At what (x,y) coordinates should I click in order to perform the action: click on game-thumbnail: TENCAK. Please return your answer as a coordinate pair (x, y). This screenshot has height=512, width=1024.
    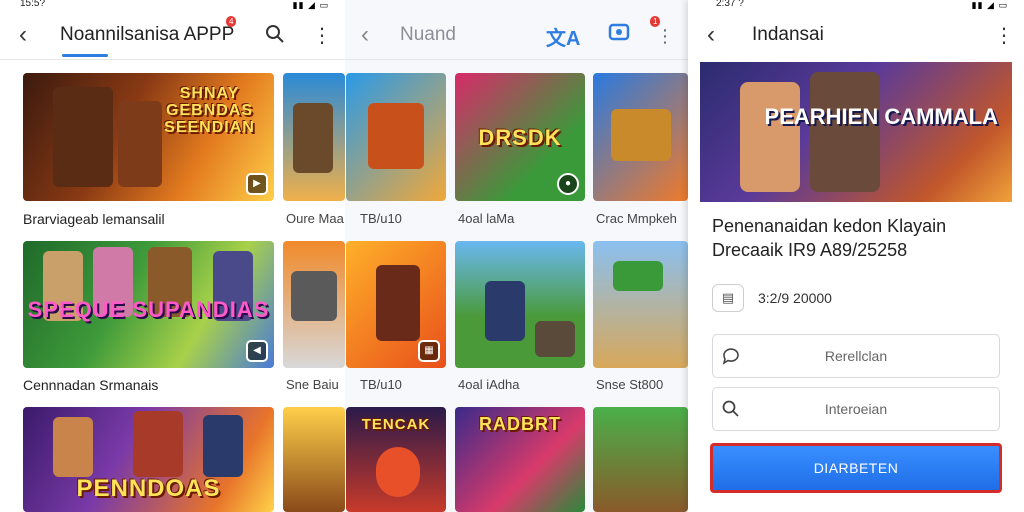
    Looking at the image, I should click on (396, 459).